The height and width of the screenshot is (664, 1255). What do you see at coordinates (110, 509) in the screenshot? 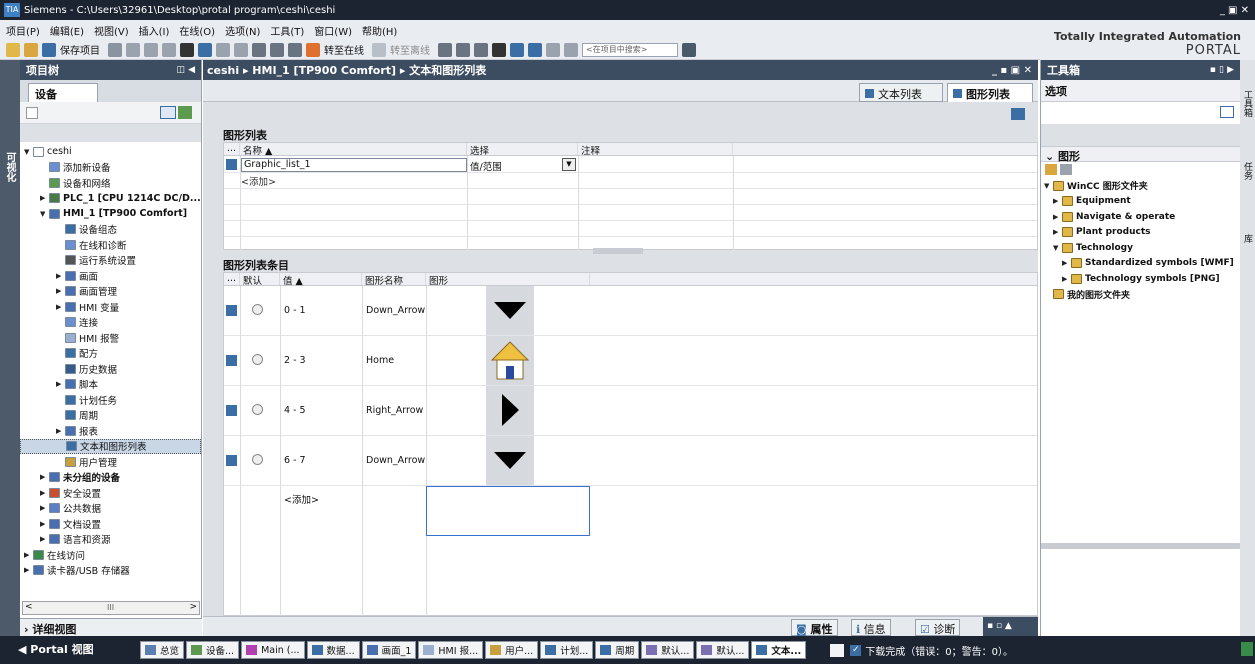
I see `tree-node: ▶ 公共数据` at bounding box center [110, 509].